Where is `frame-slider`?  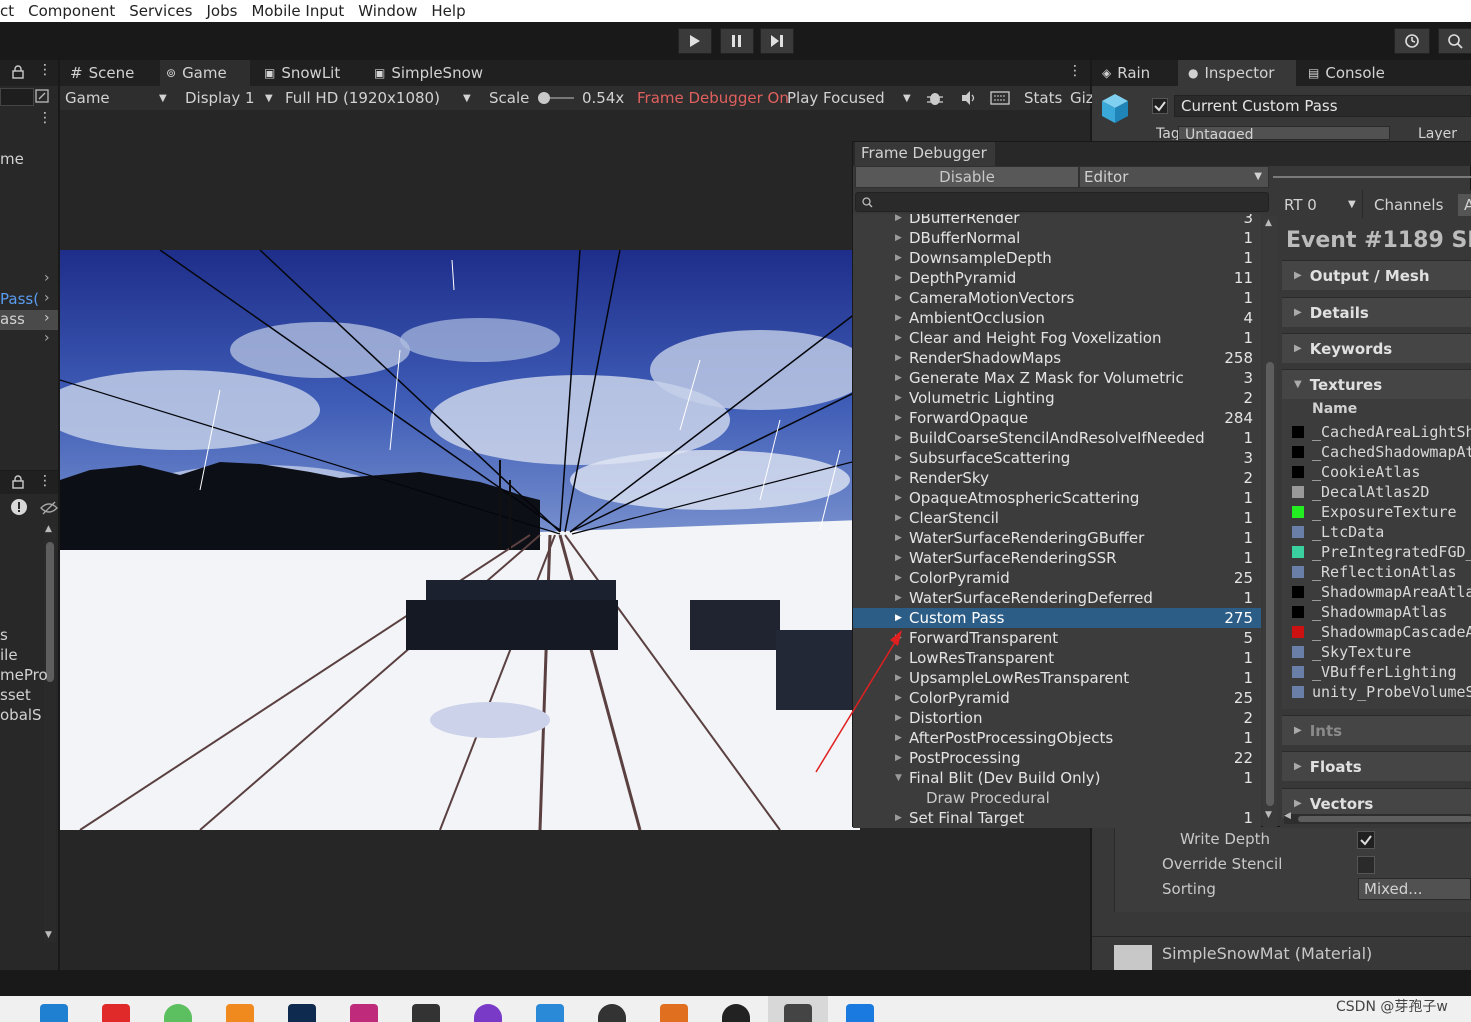
frame-slider is located at coordinates (1372, 177).